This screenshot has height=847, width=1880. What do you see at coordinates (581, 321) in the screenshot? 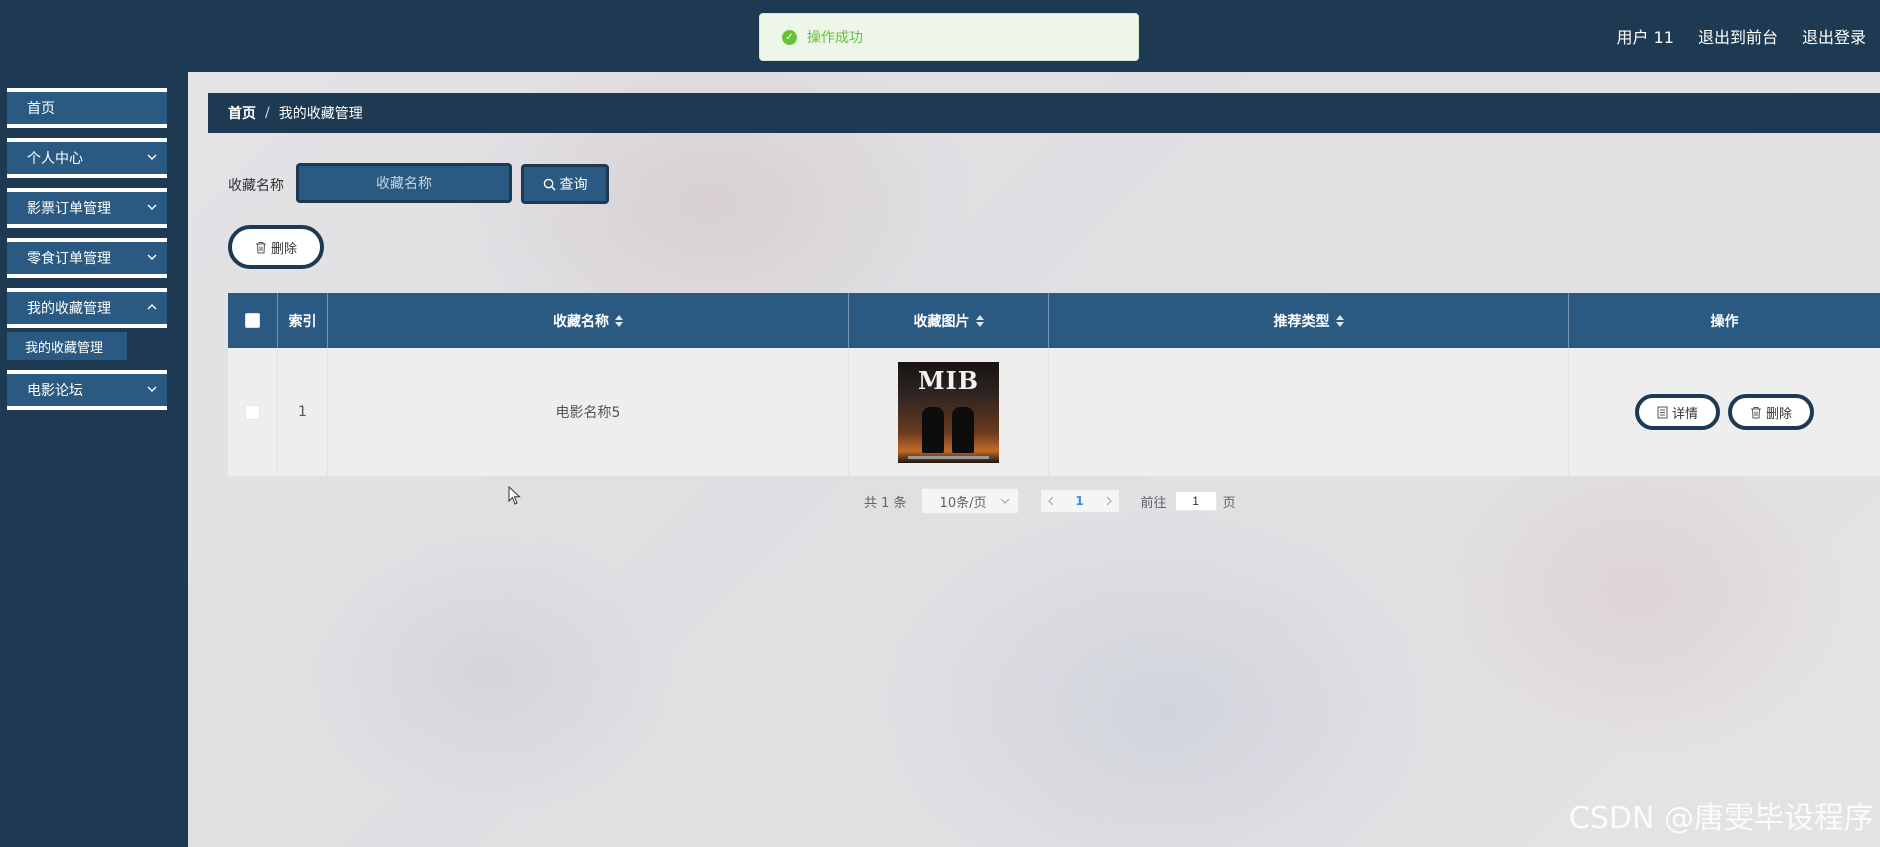
I see `column-header-label: 收藏名称` at bounding box center [581, 321].